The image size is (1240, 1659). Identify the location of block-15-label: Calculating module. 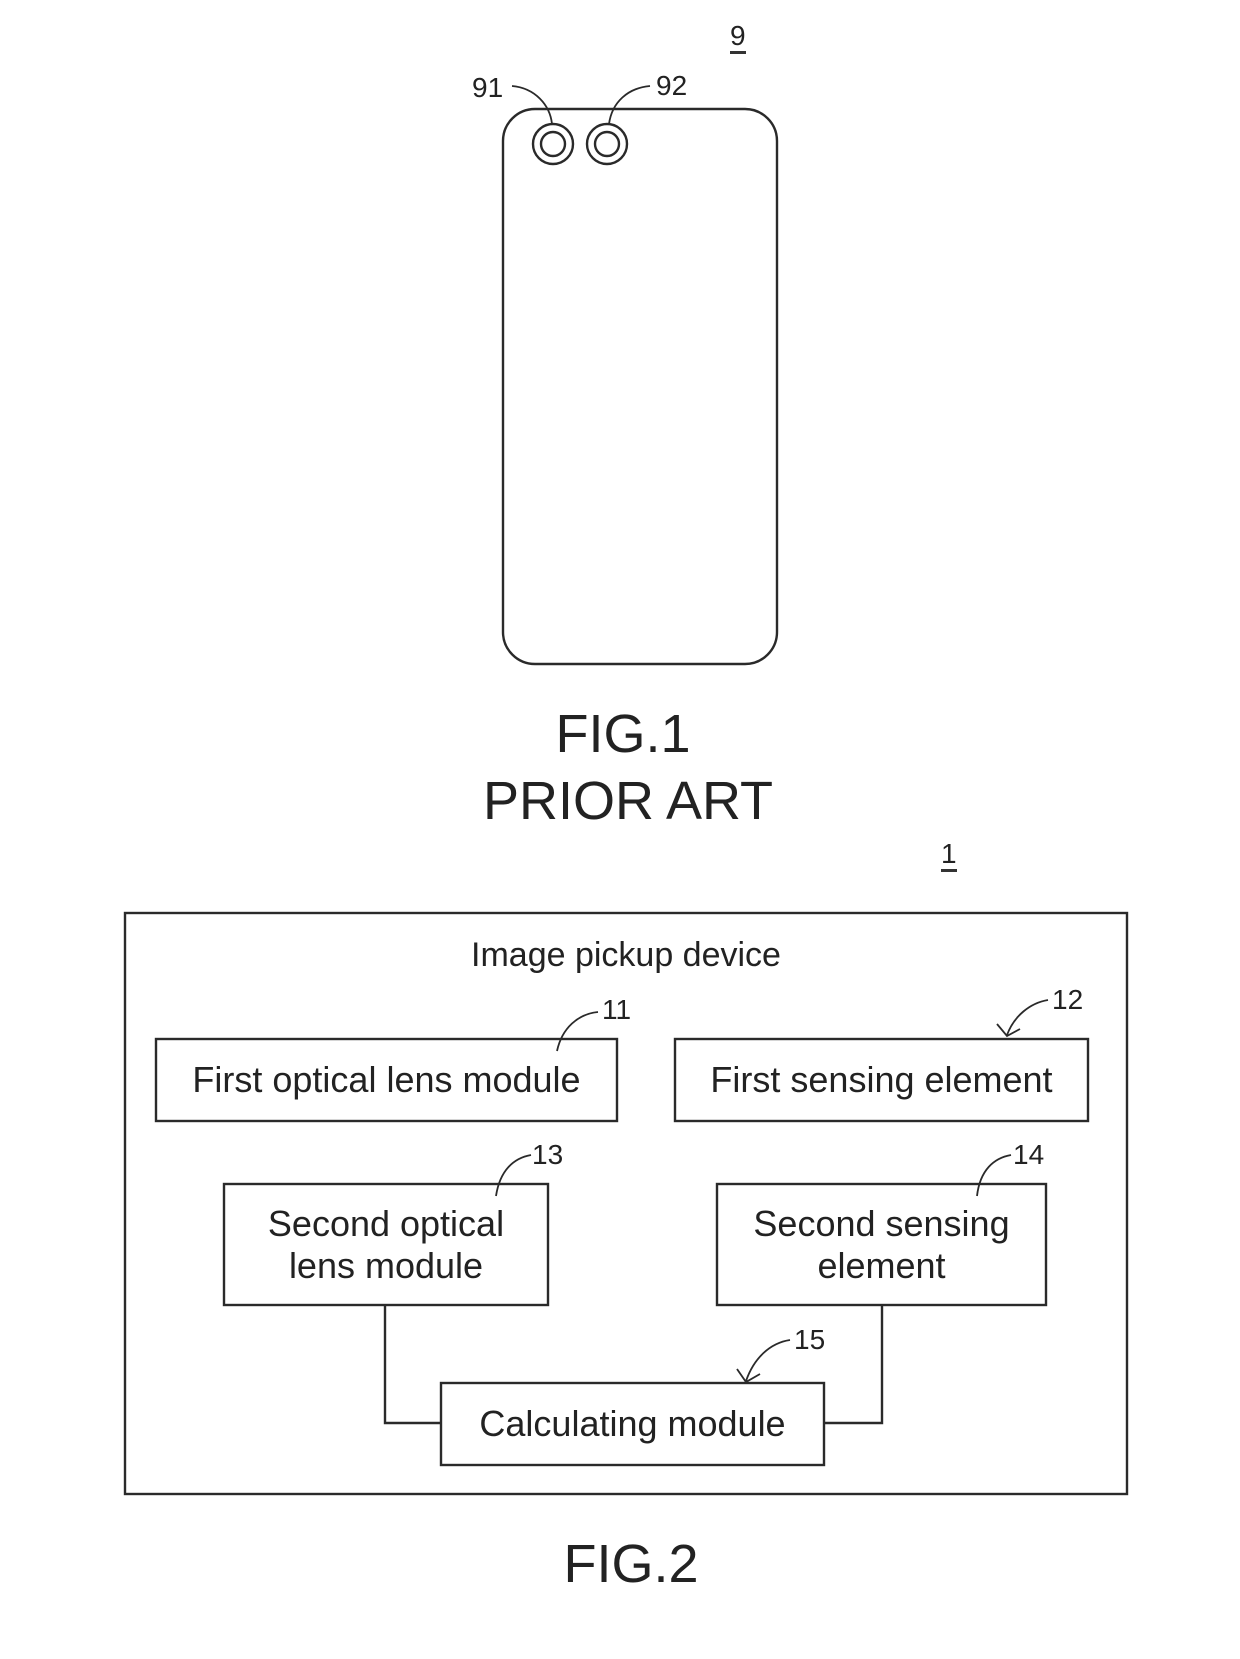
(632, 1423).